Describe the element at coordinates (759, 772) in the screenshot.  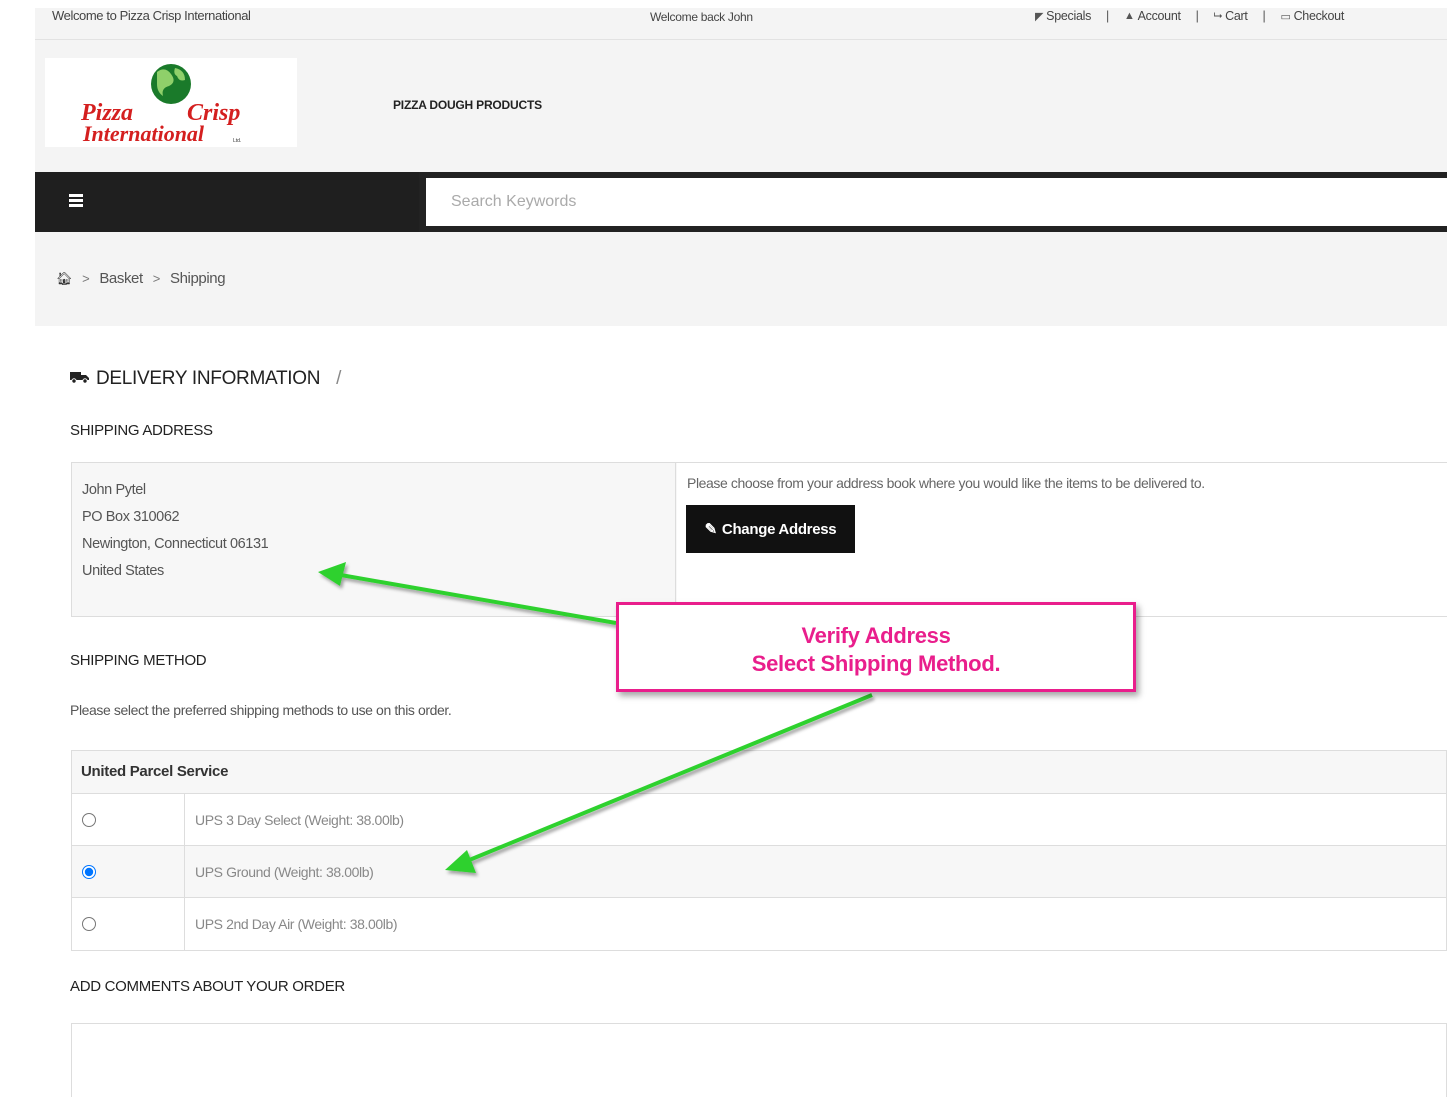
I see `carrier-heading: United Parcel Service` at that location.